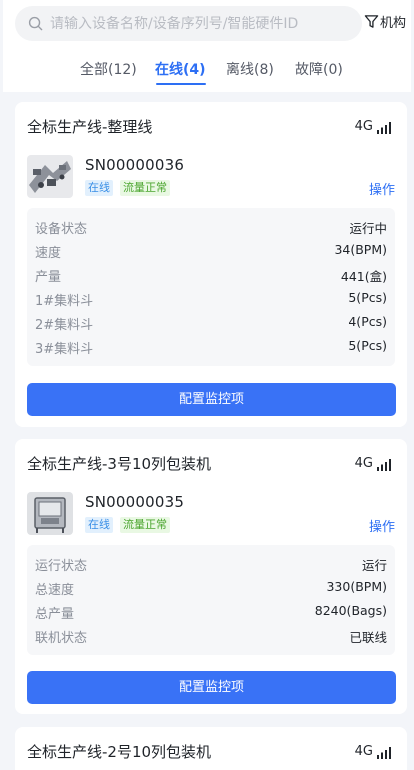 This screenshot has height=770, width=414. I want to click on tab-all: 全部(12), so click(108, 69).